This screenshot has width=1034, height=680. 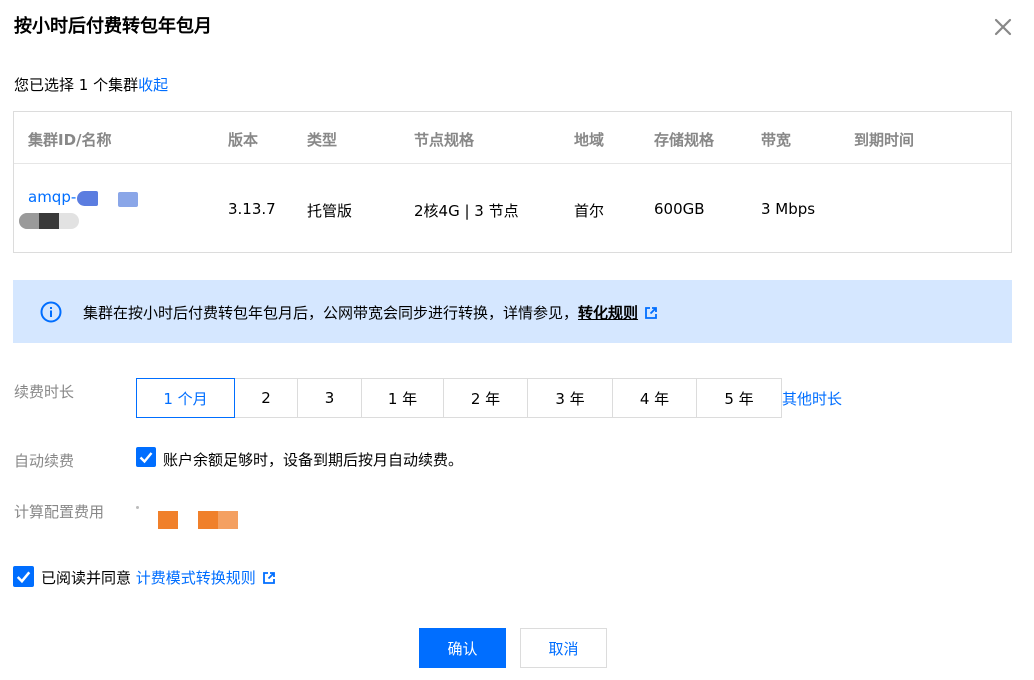 I want to click on header-type: 类型, so click(x=322, y=140).